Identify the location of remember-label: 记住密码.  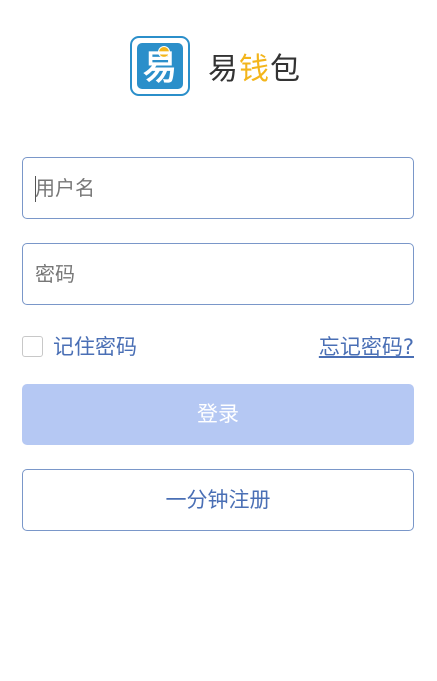
(95, 346).